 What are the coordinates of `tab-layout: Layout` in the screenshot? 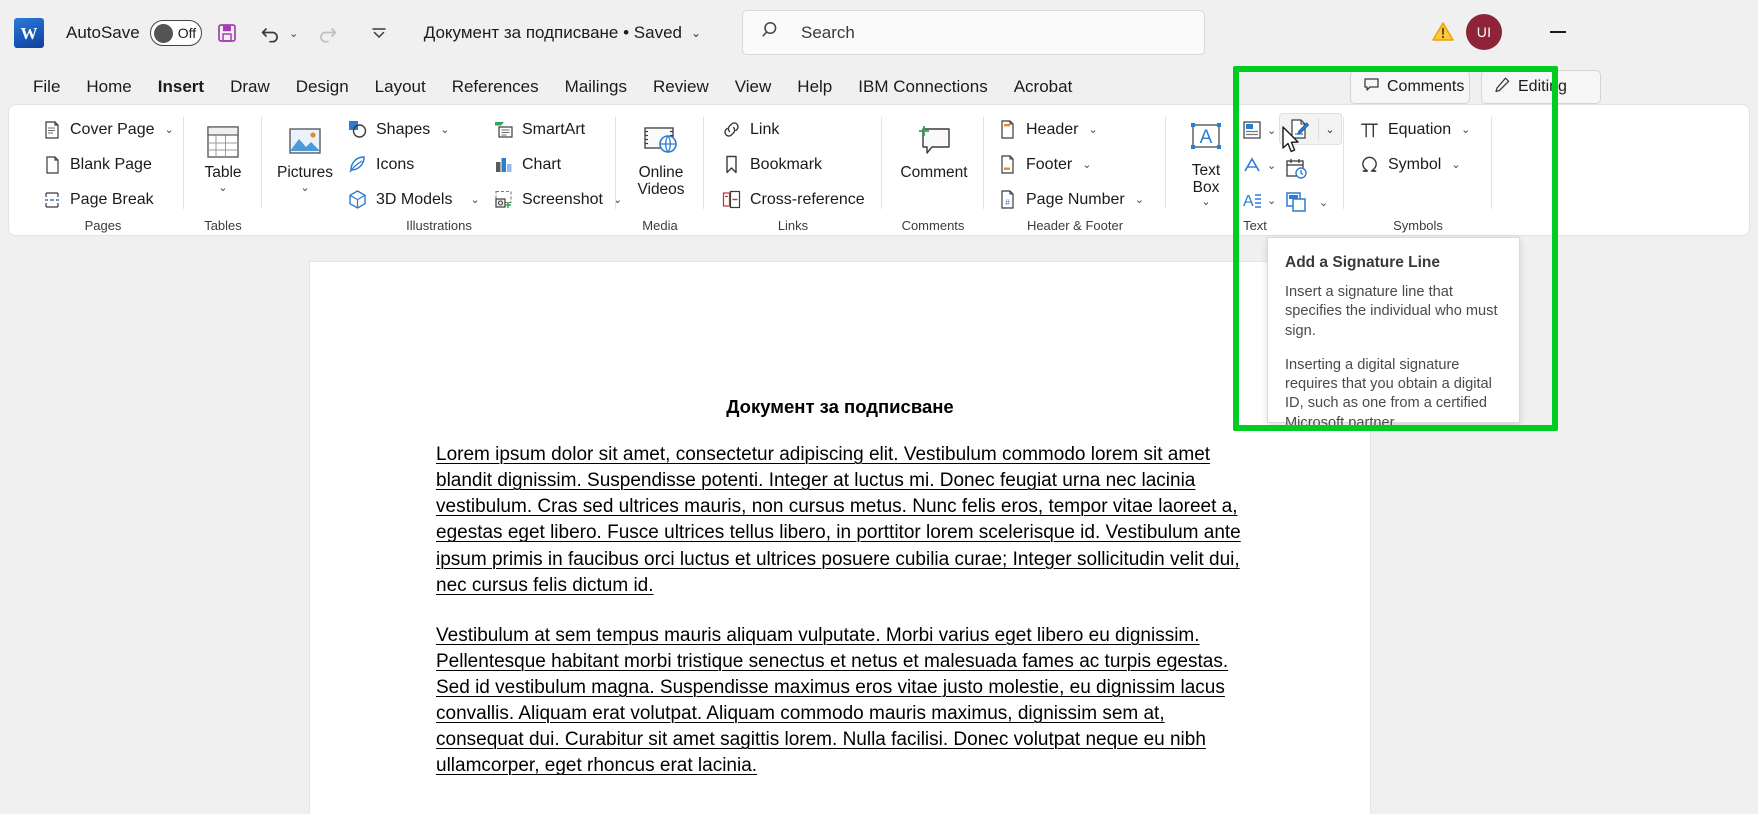 It's located at (400, 87).